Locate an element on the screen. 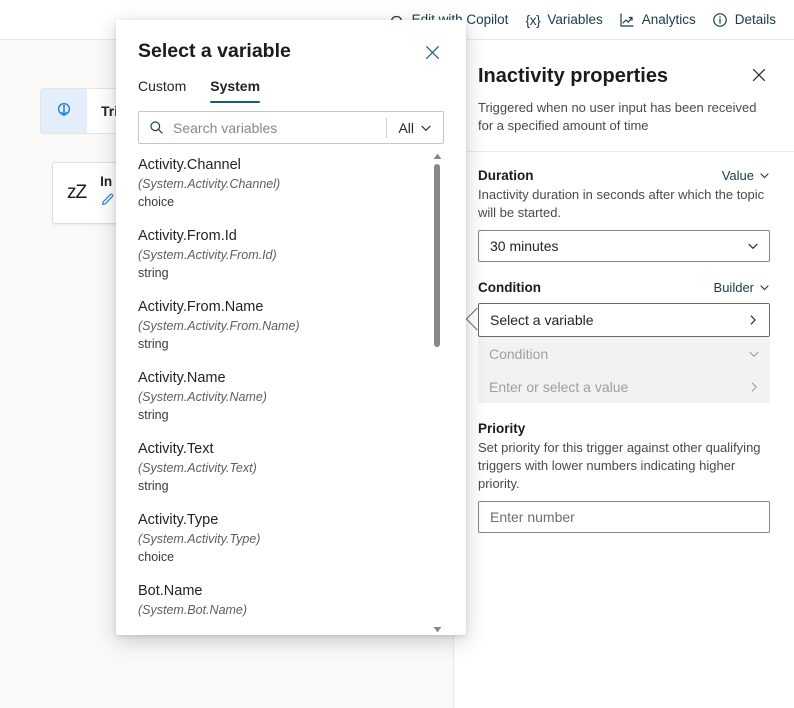  variable-name: Activity.From.Name is located at coordinates (201, 307).